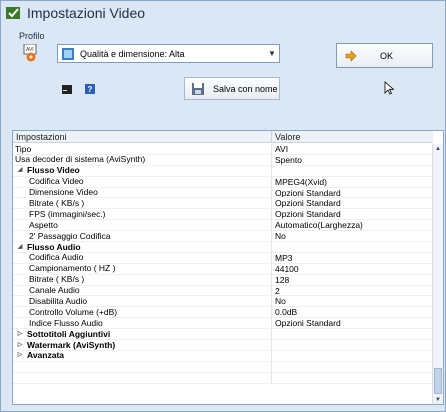 This screenshot has width=446, height=412. I want to click on property-name-cell: Bitrate ( KB/s ), so click(142, 203).